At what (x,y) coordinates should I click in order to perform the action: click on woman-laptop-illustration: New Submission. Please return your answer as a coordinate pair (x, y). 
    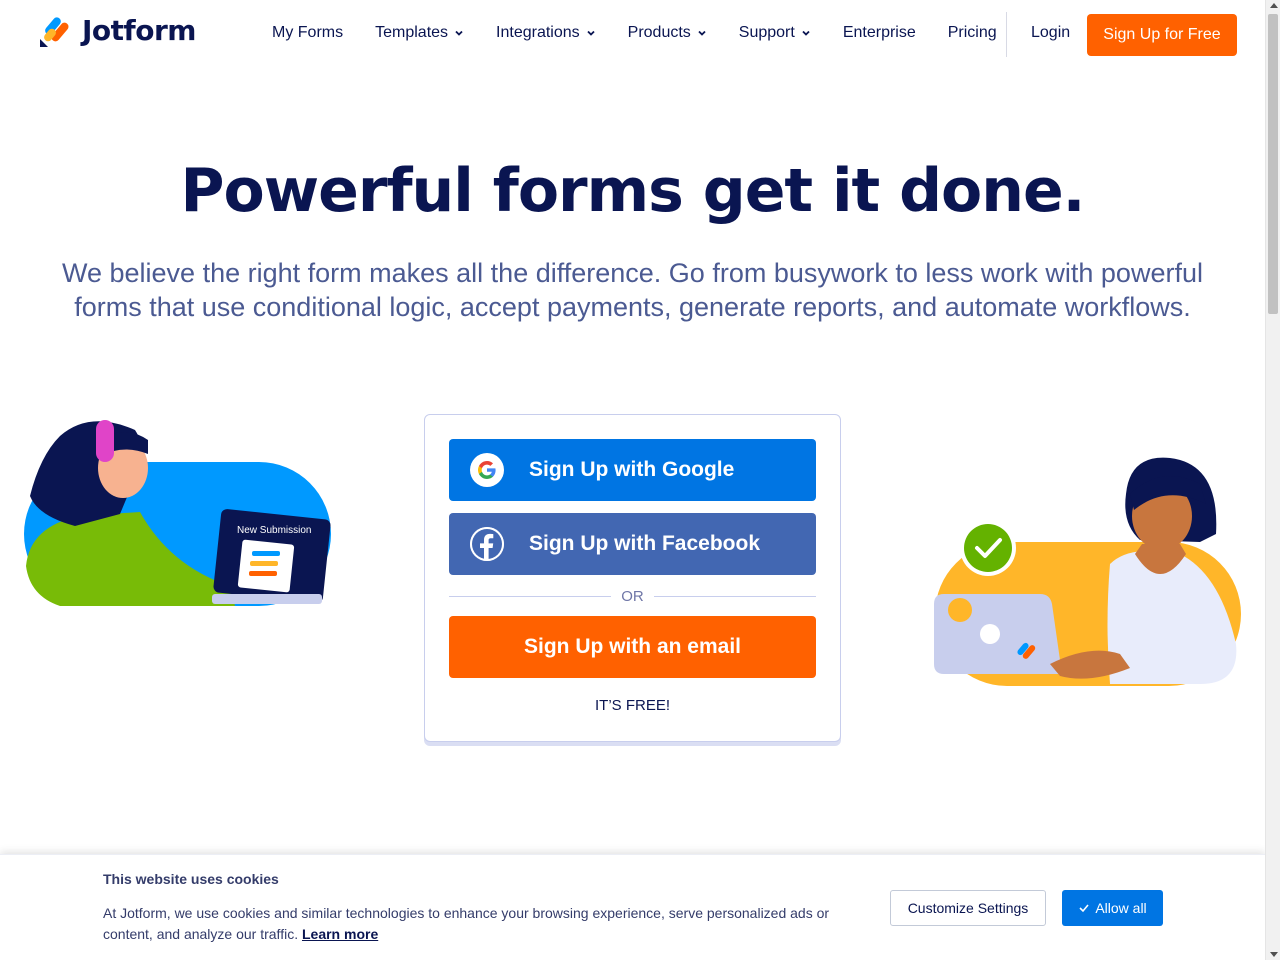
    Looking at the image, I should click on (177, 513).